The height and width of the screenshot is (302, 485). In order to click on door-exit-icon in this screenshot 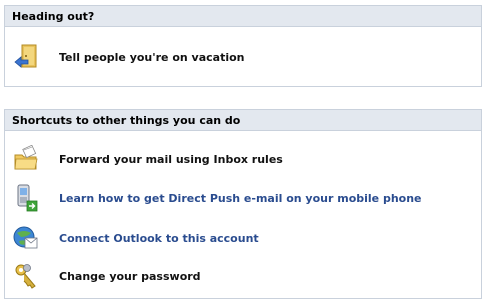, I will do `click(26, 57)`.